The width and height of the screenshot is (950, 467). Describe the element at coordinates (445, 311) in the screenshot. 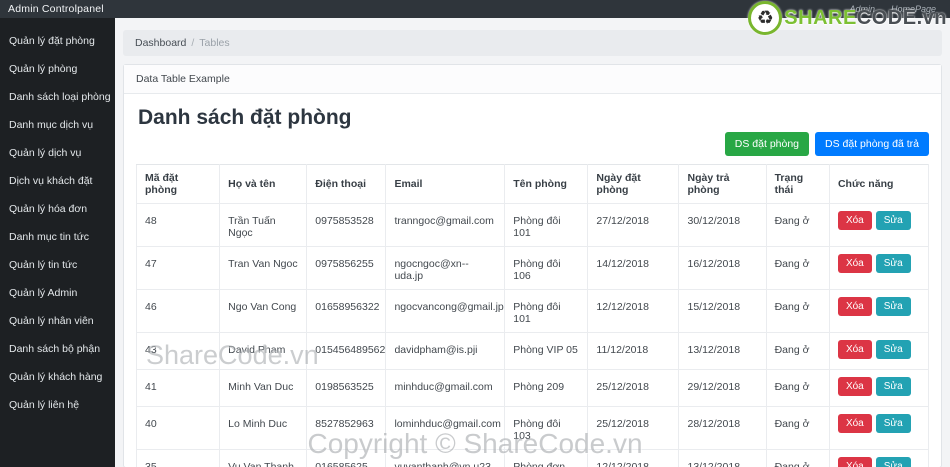

I see `cell-email: ngocvancong@gmail.jp` at that location.